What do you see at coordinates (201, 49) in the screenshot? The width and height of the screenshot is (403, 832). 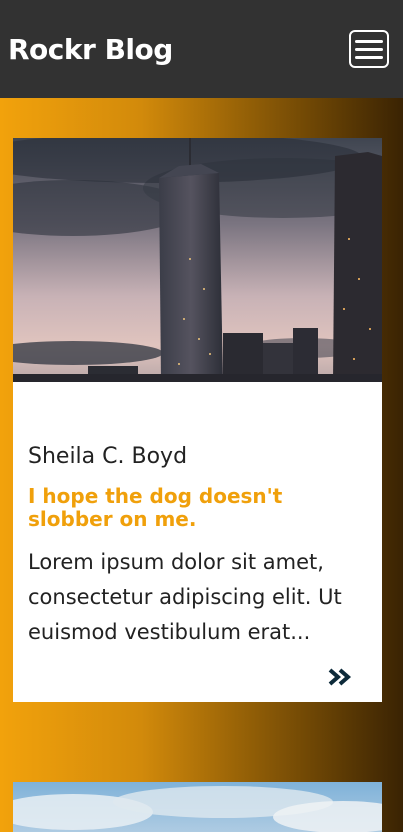 I see `top-navbar: Rockr Blog` at bounding box center [201, 49].